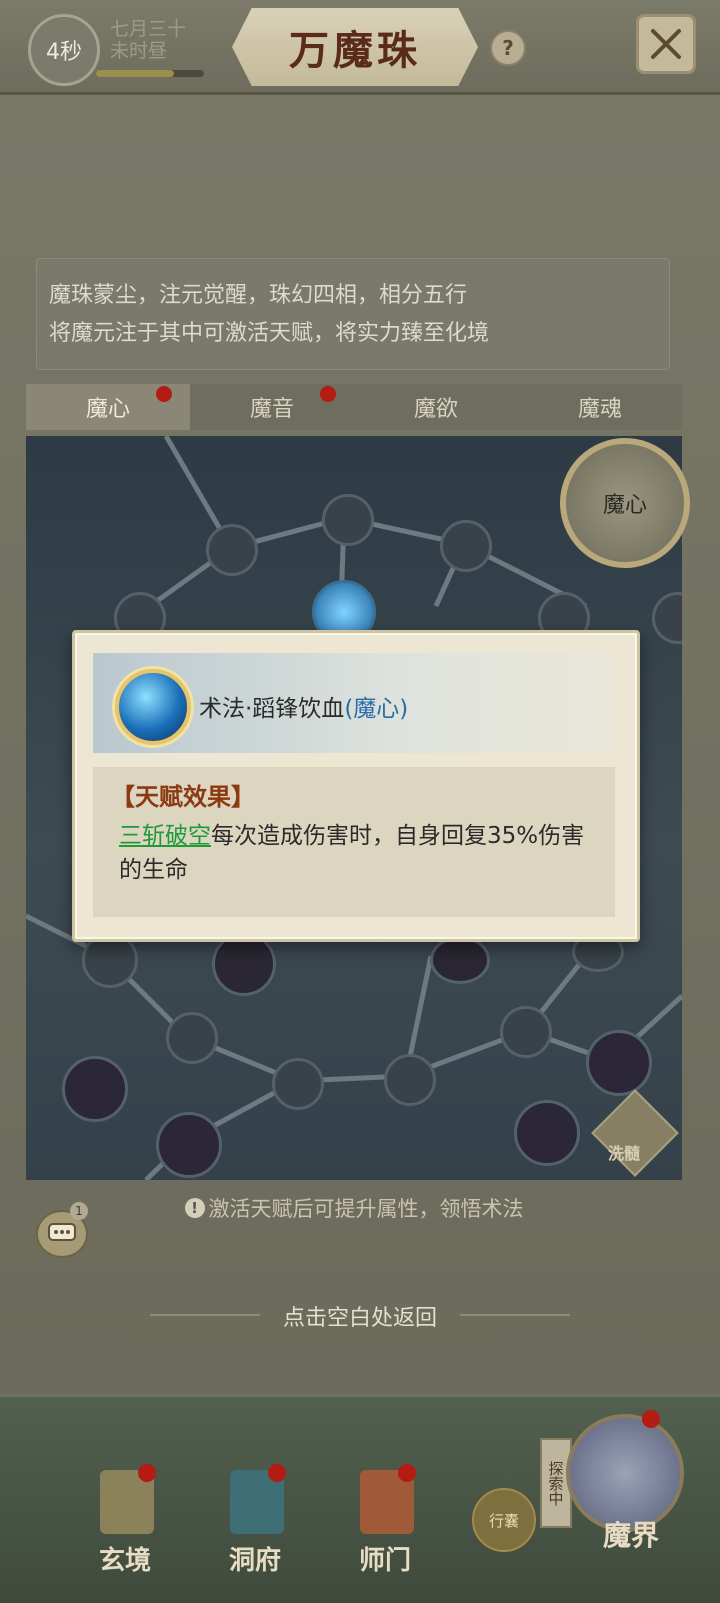  Describe the element at coordinates (79, 1211) in the screenshot. I see `chat-count-badge: 1` at that location.